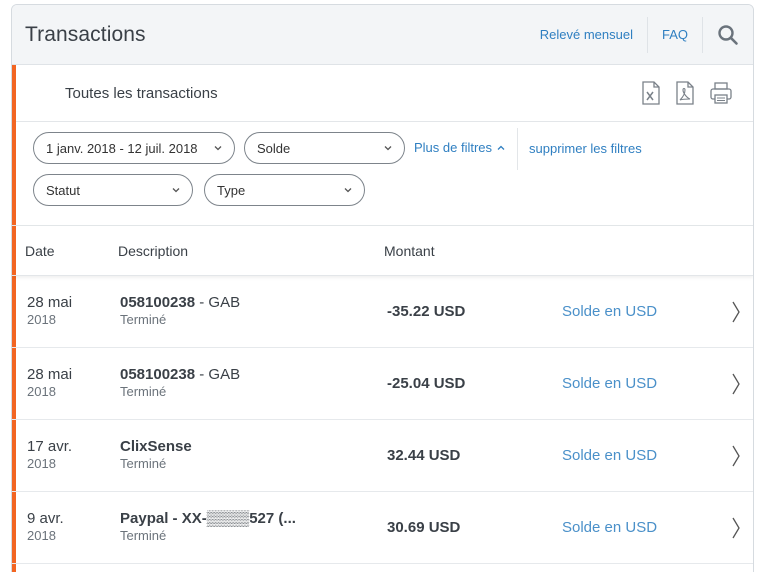  What do you see at coordinates (424, 455) in the screenshot?
I see `transaction-amount: 32.44 USD` at bounding box center [424, 455].